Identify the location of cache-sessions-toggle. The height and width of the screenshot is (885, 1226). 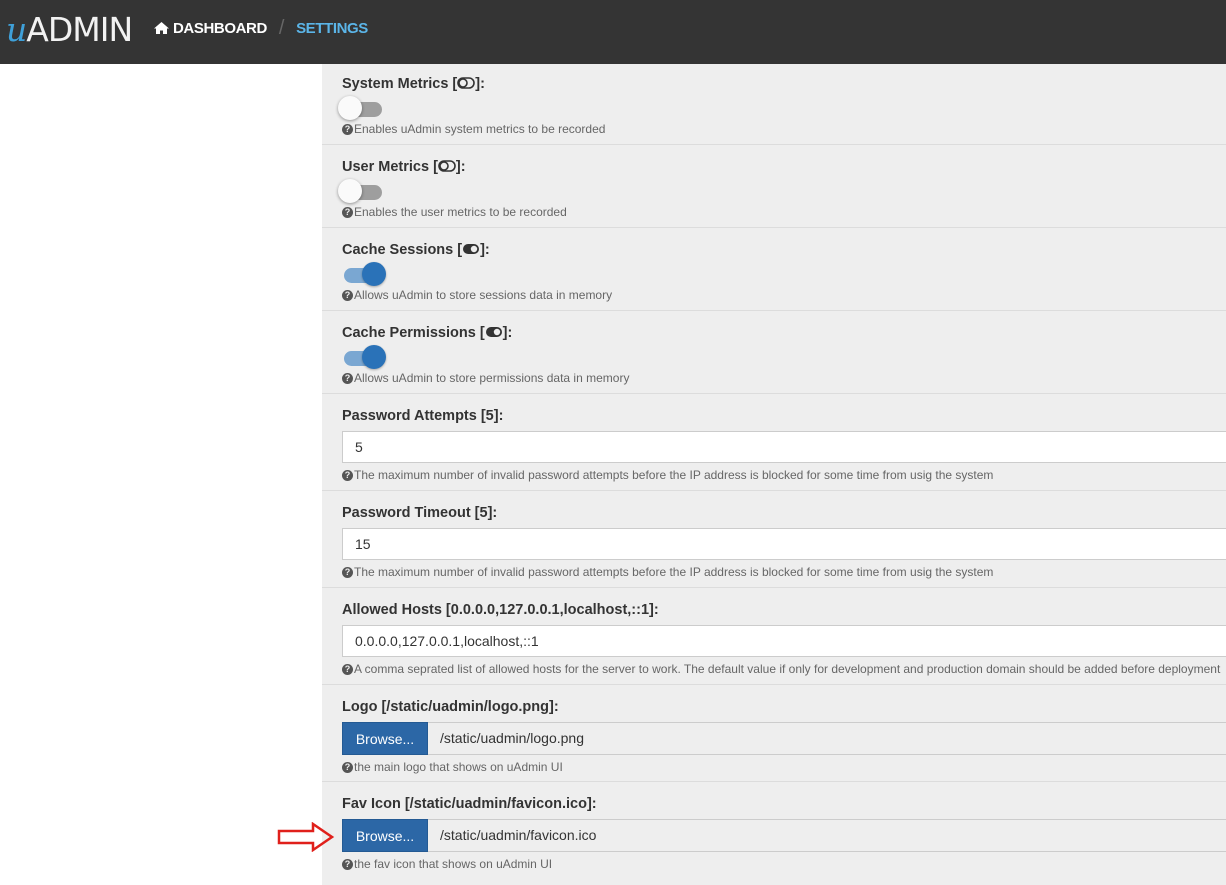
(364, 275).